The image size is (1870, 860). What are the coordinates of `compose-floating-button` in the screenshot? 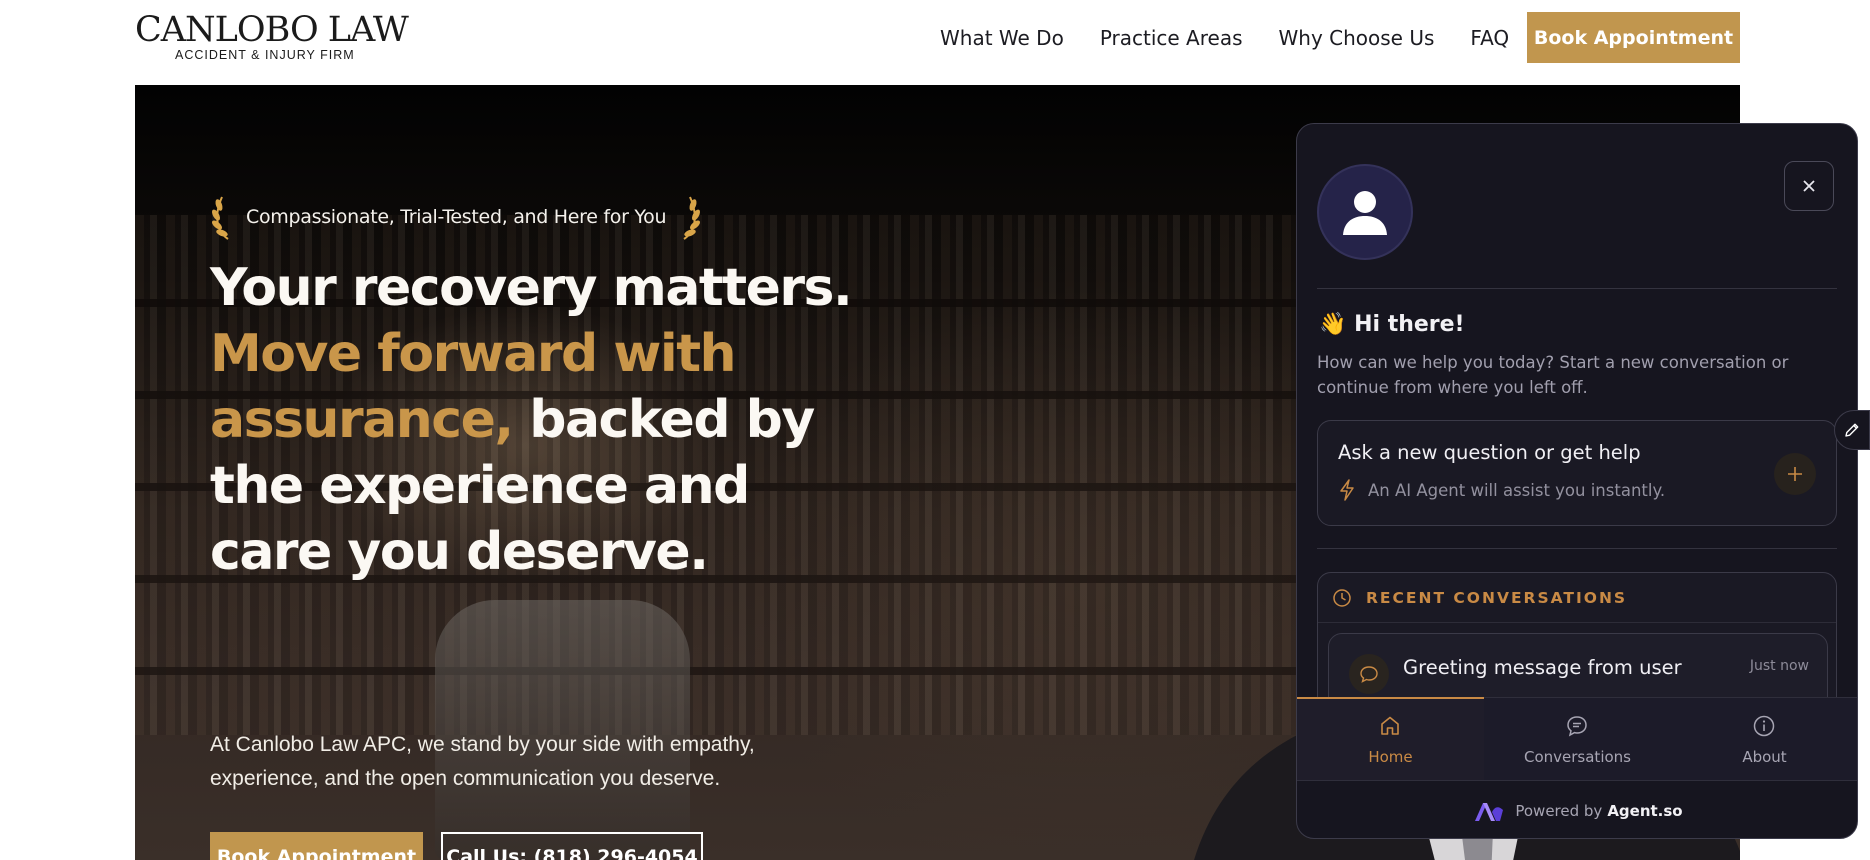 It's located at (1852, 430).